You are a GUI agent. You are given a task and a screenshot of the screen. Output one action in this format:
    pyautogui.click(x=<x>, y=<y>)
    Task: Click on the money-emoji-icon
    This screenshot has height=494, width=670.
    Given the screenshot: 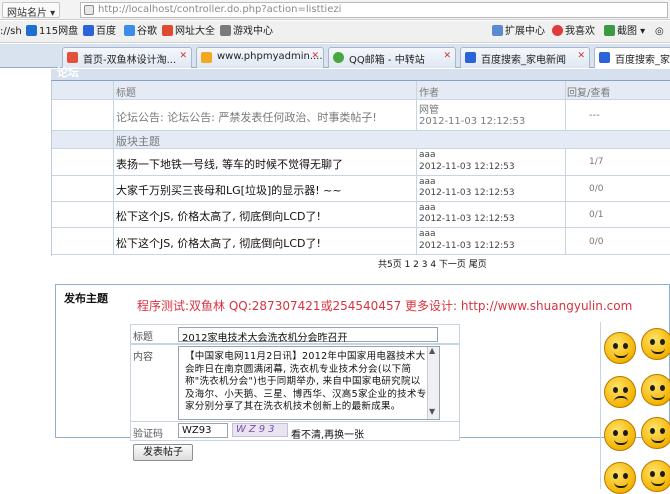 What is the action you would take?
    pyautogui.click(x=620, y=478)
    